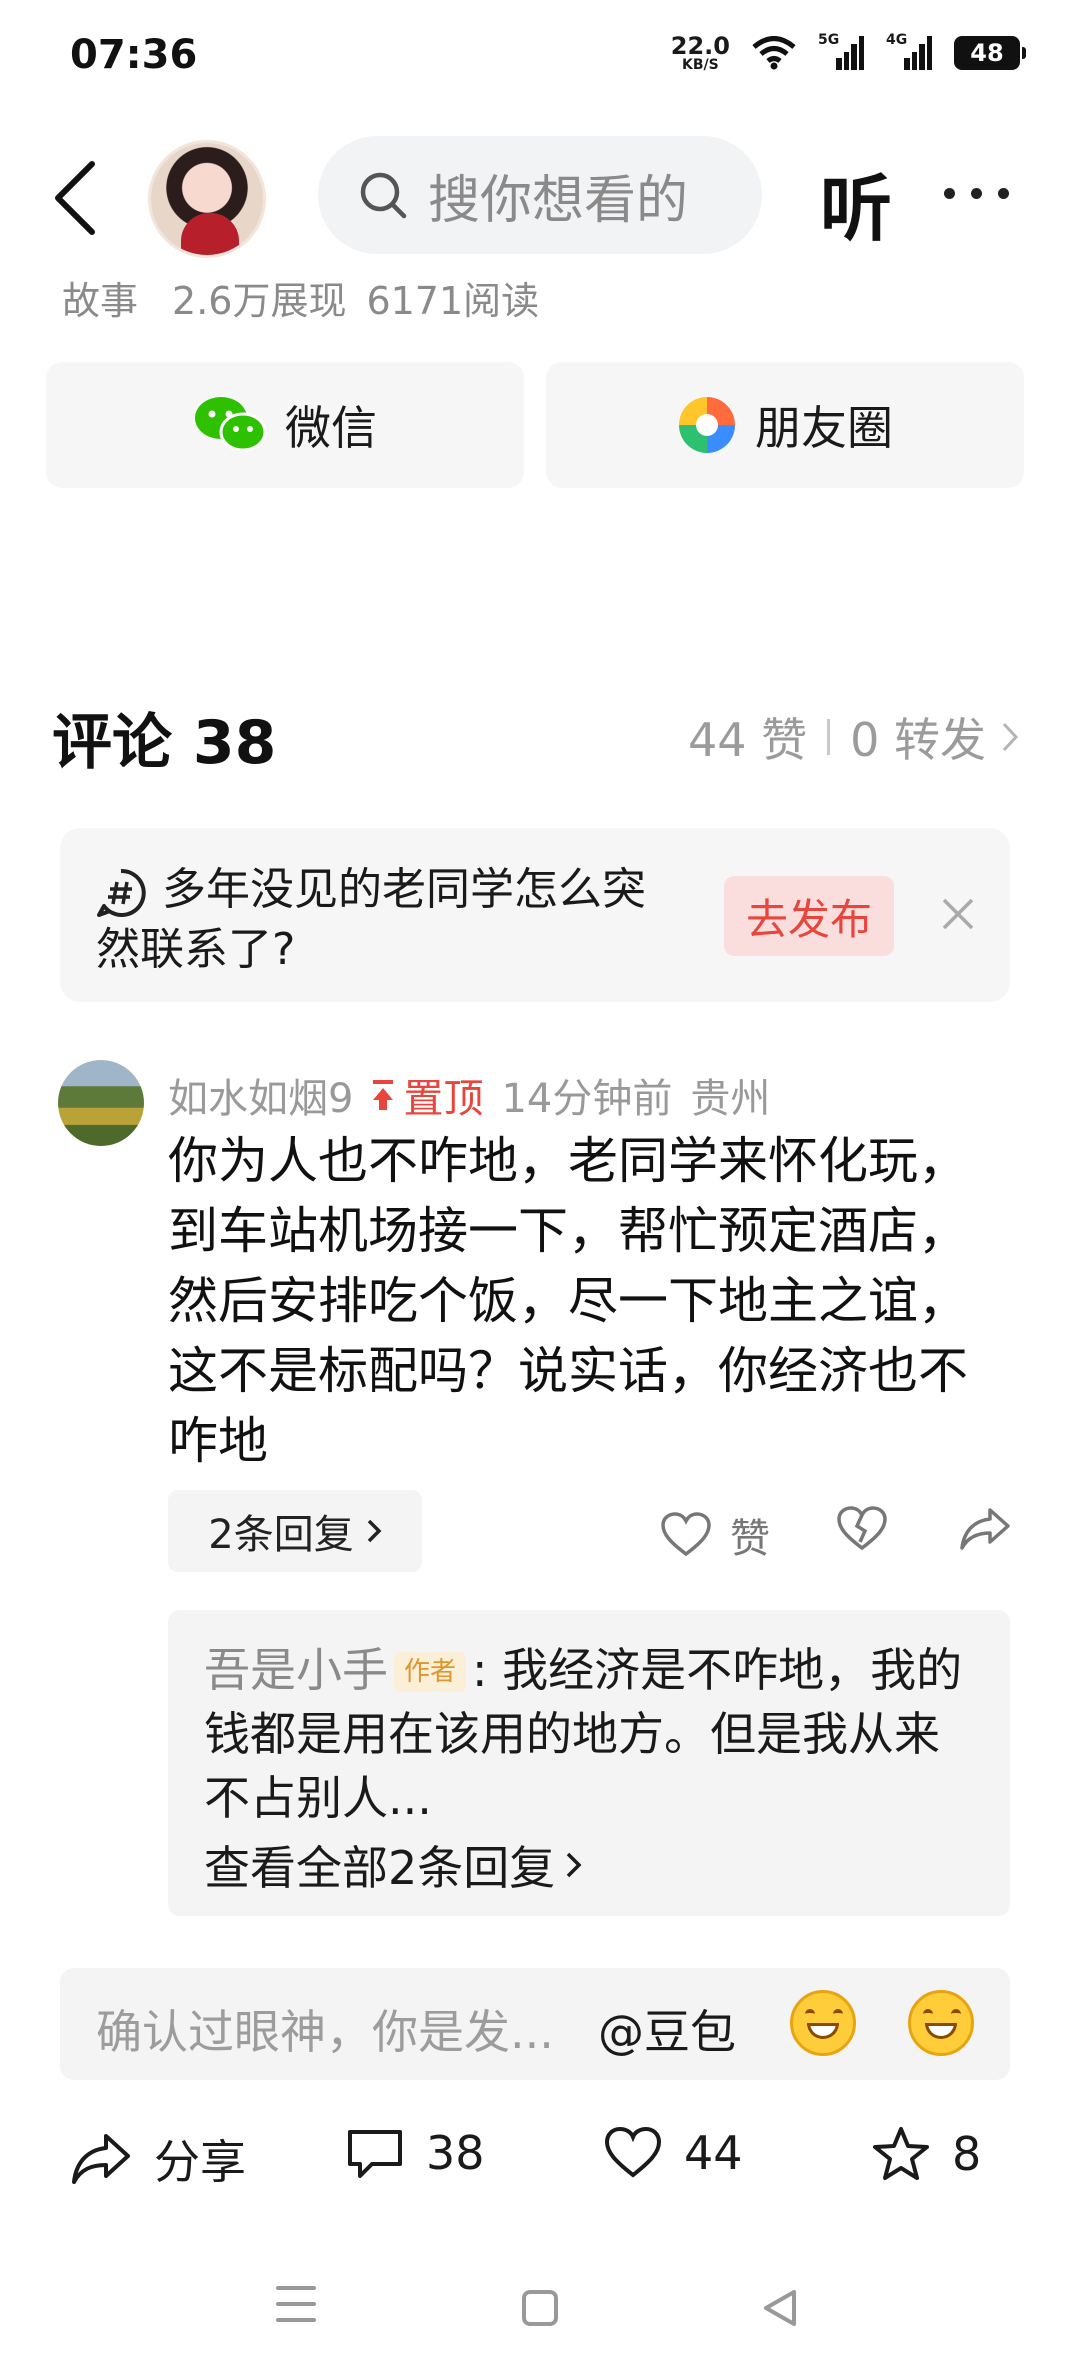 This screenshot has width=1080, height=2376. Describe the element at coordinates (715, 1535) in the screenshot. I see `comment-like-button: 赞` at that location.